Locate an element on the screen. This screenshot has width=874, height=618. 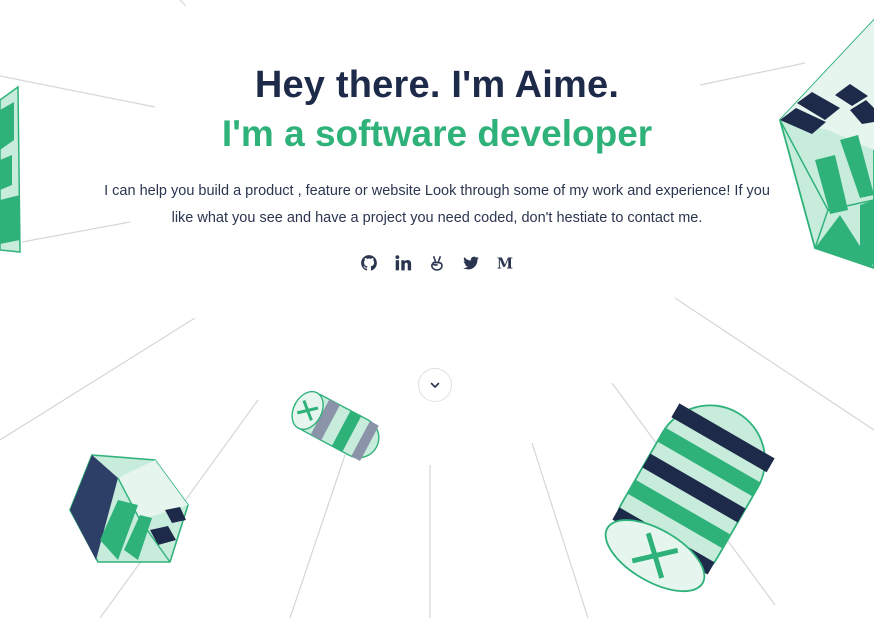
medium-link: M is located at coordinates (505, 263).